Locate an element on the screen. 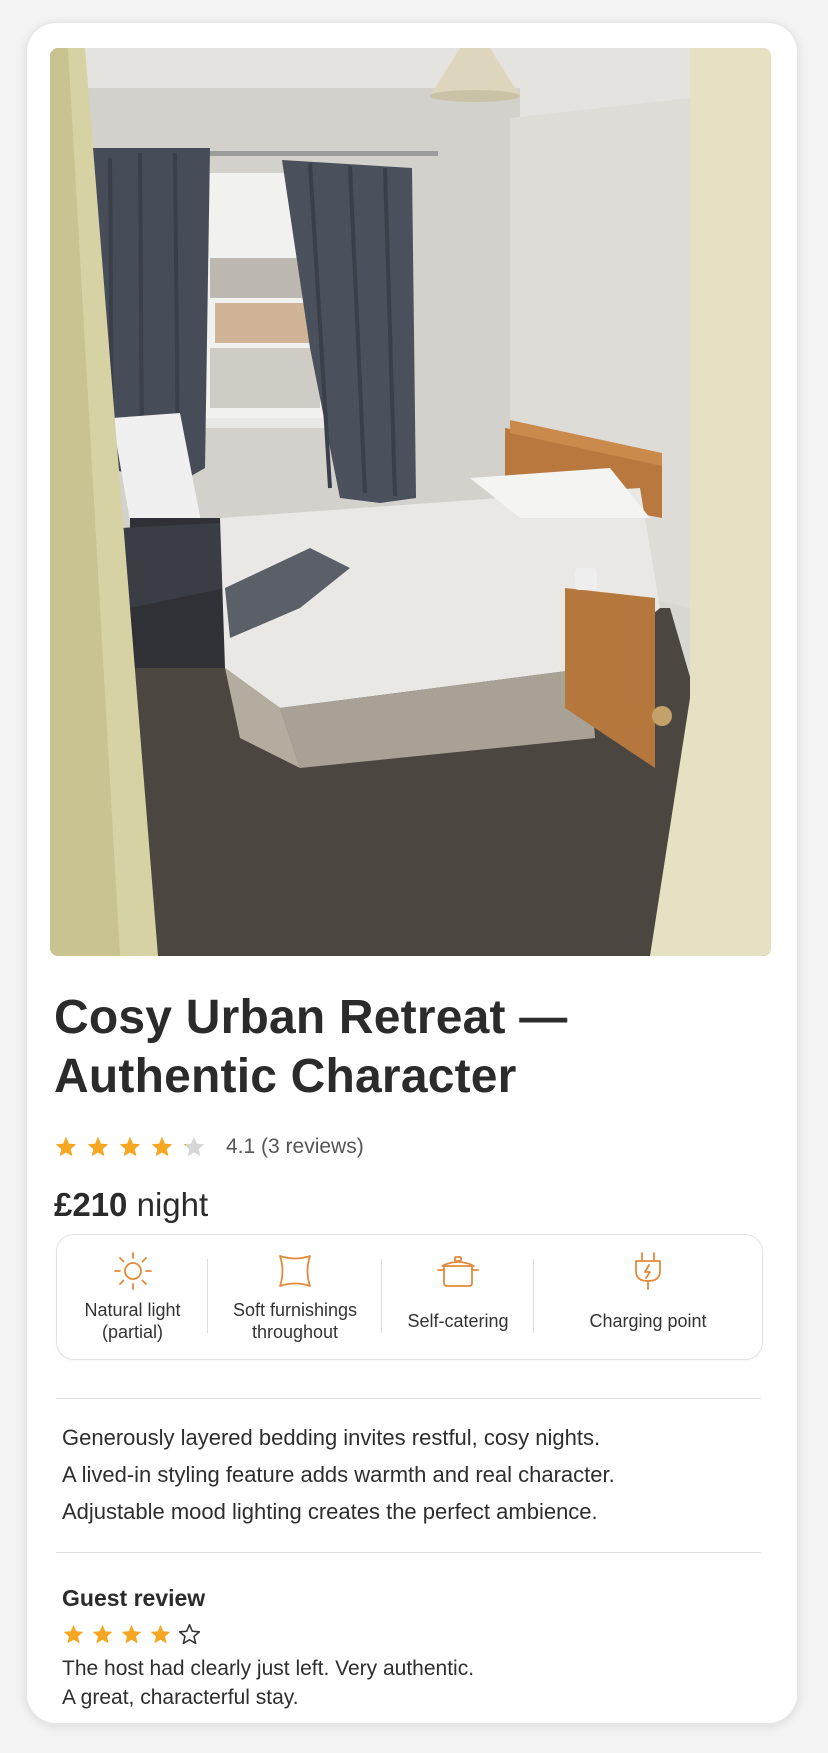  rating-stars is located at coordinates (130, 1147).